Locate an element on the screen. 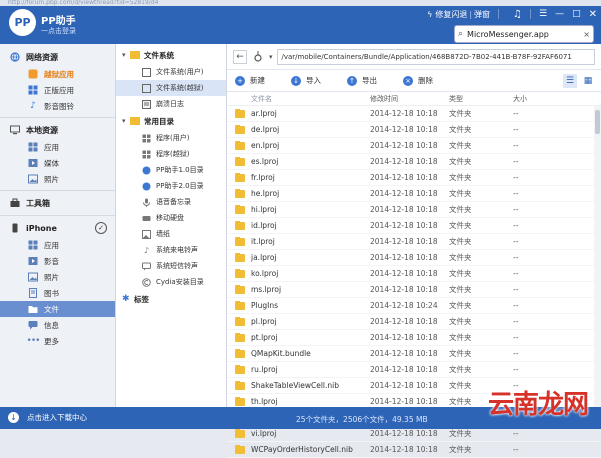 This screenshot has width=601, height=458. popup-button: 弹窗 is located at coordinates (482, 14).